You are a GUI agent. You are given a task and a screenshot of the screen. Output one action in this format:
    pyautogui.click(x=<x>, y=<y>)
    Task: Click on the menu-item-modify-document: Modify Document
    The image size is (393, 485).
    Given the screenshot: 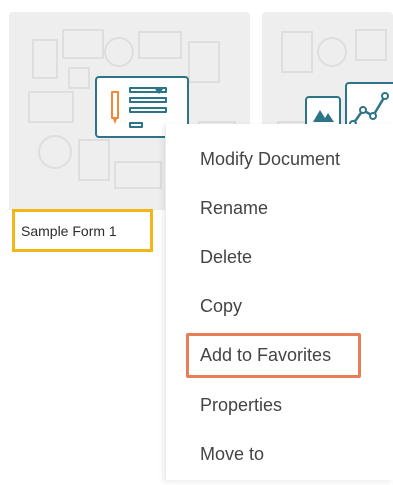 What is the action you would take?
    pyautogui.click(x=270, y=159)
    